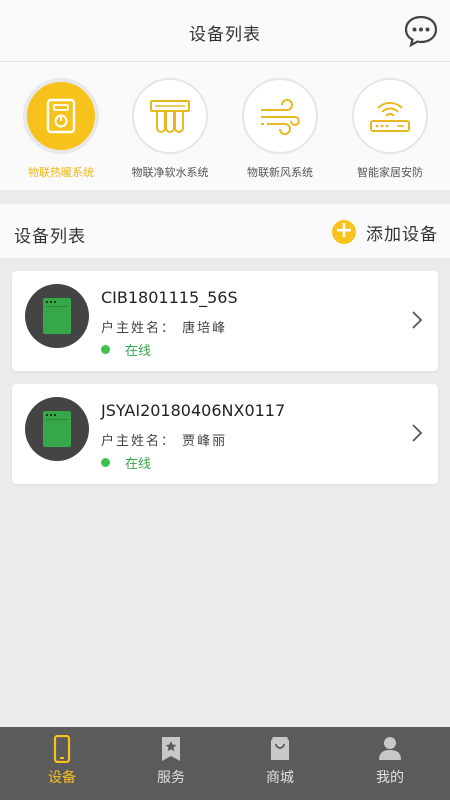 The width and height of the screenshot is (450, 800). Describe the element at coordinates (171, 778) in the screenshot. I see `tab-label: 服务` at that location.